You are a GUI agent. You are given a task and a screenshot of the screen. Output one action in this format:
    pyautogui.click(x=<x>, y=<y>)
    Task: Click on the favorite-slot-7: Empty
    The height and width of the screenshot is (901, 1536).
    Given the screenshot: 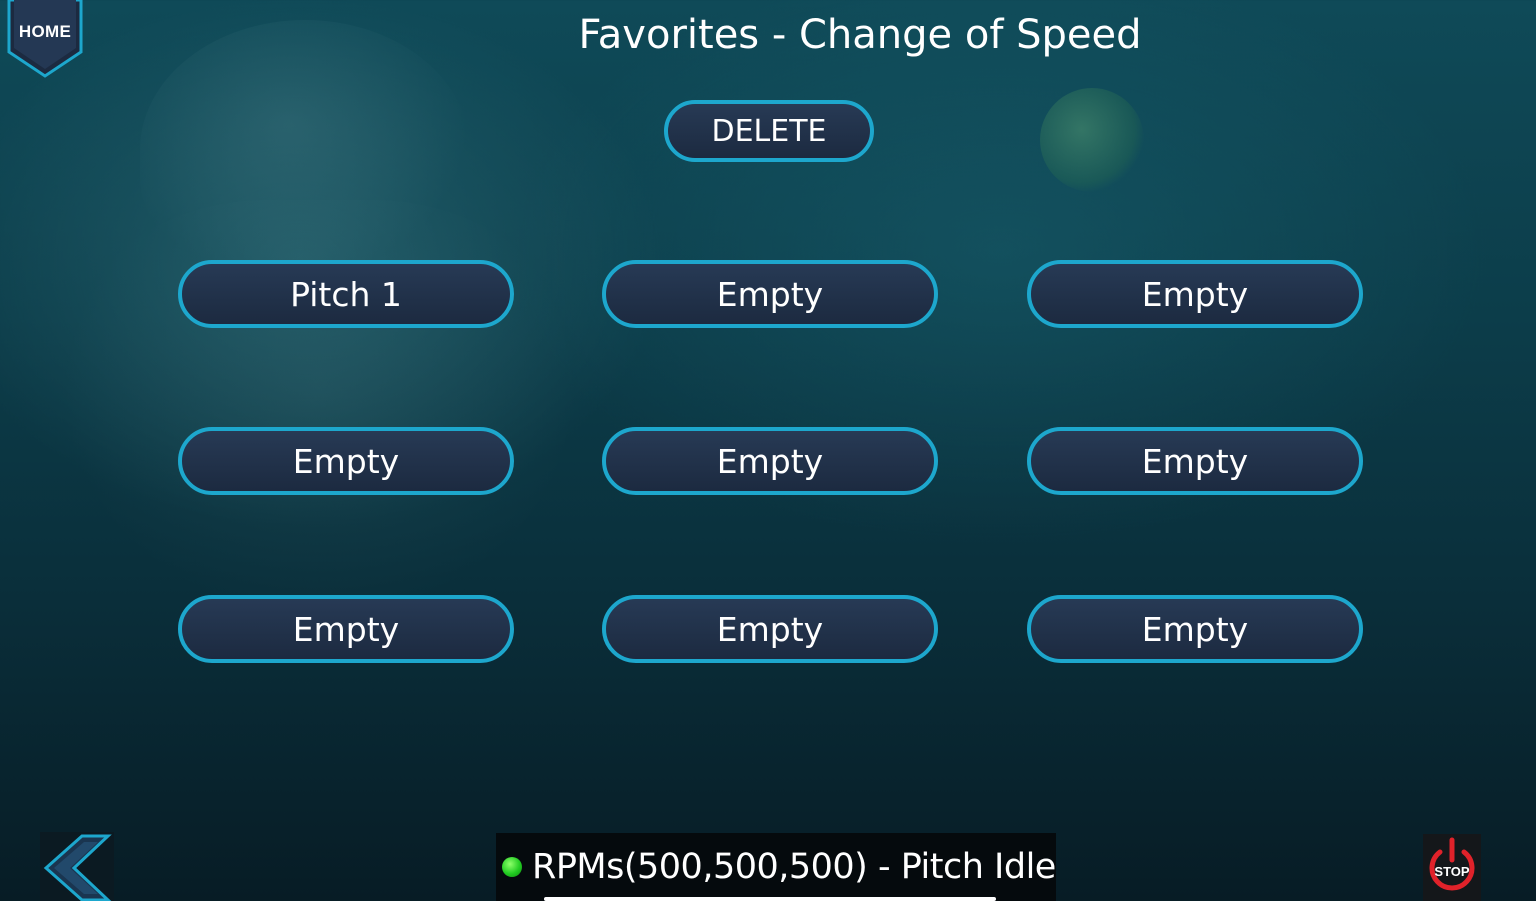 What is the action you would take?
    pyautogui.click(x=346, y=629)
    